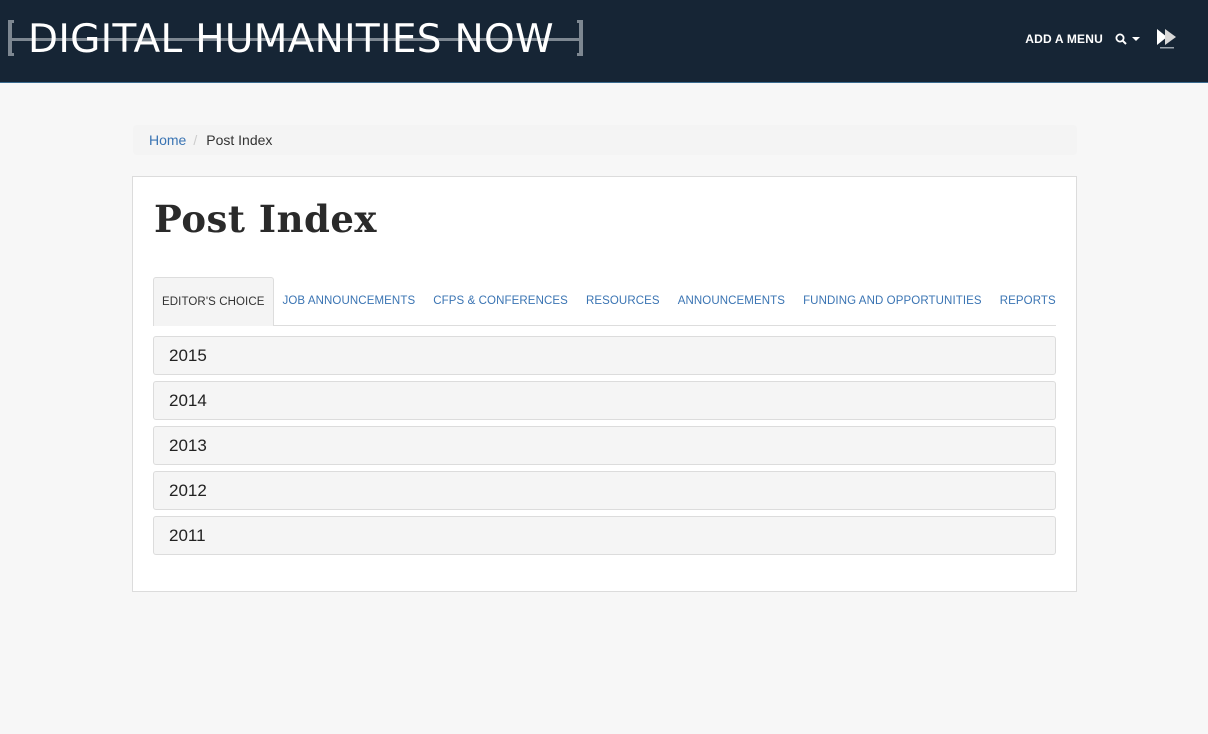 This screenshot has height=734, width=1208. Describe the element at coordinates (623, 301) in the screenshot. I see `tab-resources: RESOURCES` at that location.